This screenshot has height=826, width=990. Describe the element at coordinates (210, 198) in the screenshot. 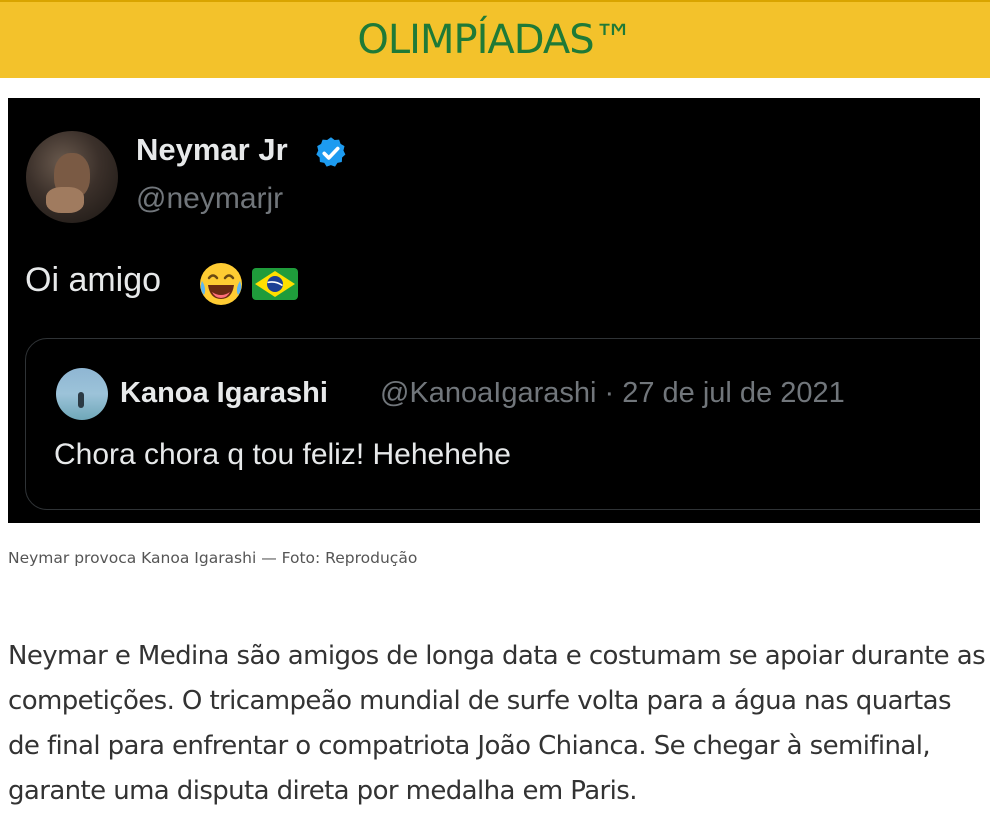

I see `tweet-author-handle: @neymarjr` at that location.